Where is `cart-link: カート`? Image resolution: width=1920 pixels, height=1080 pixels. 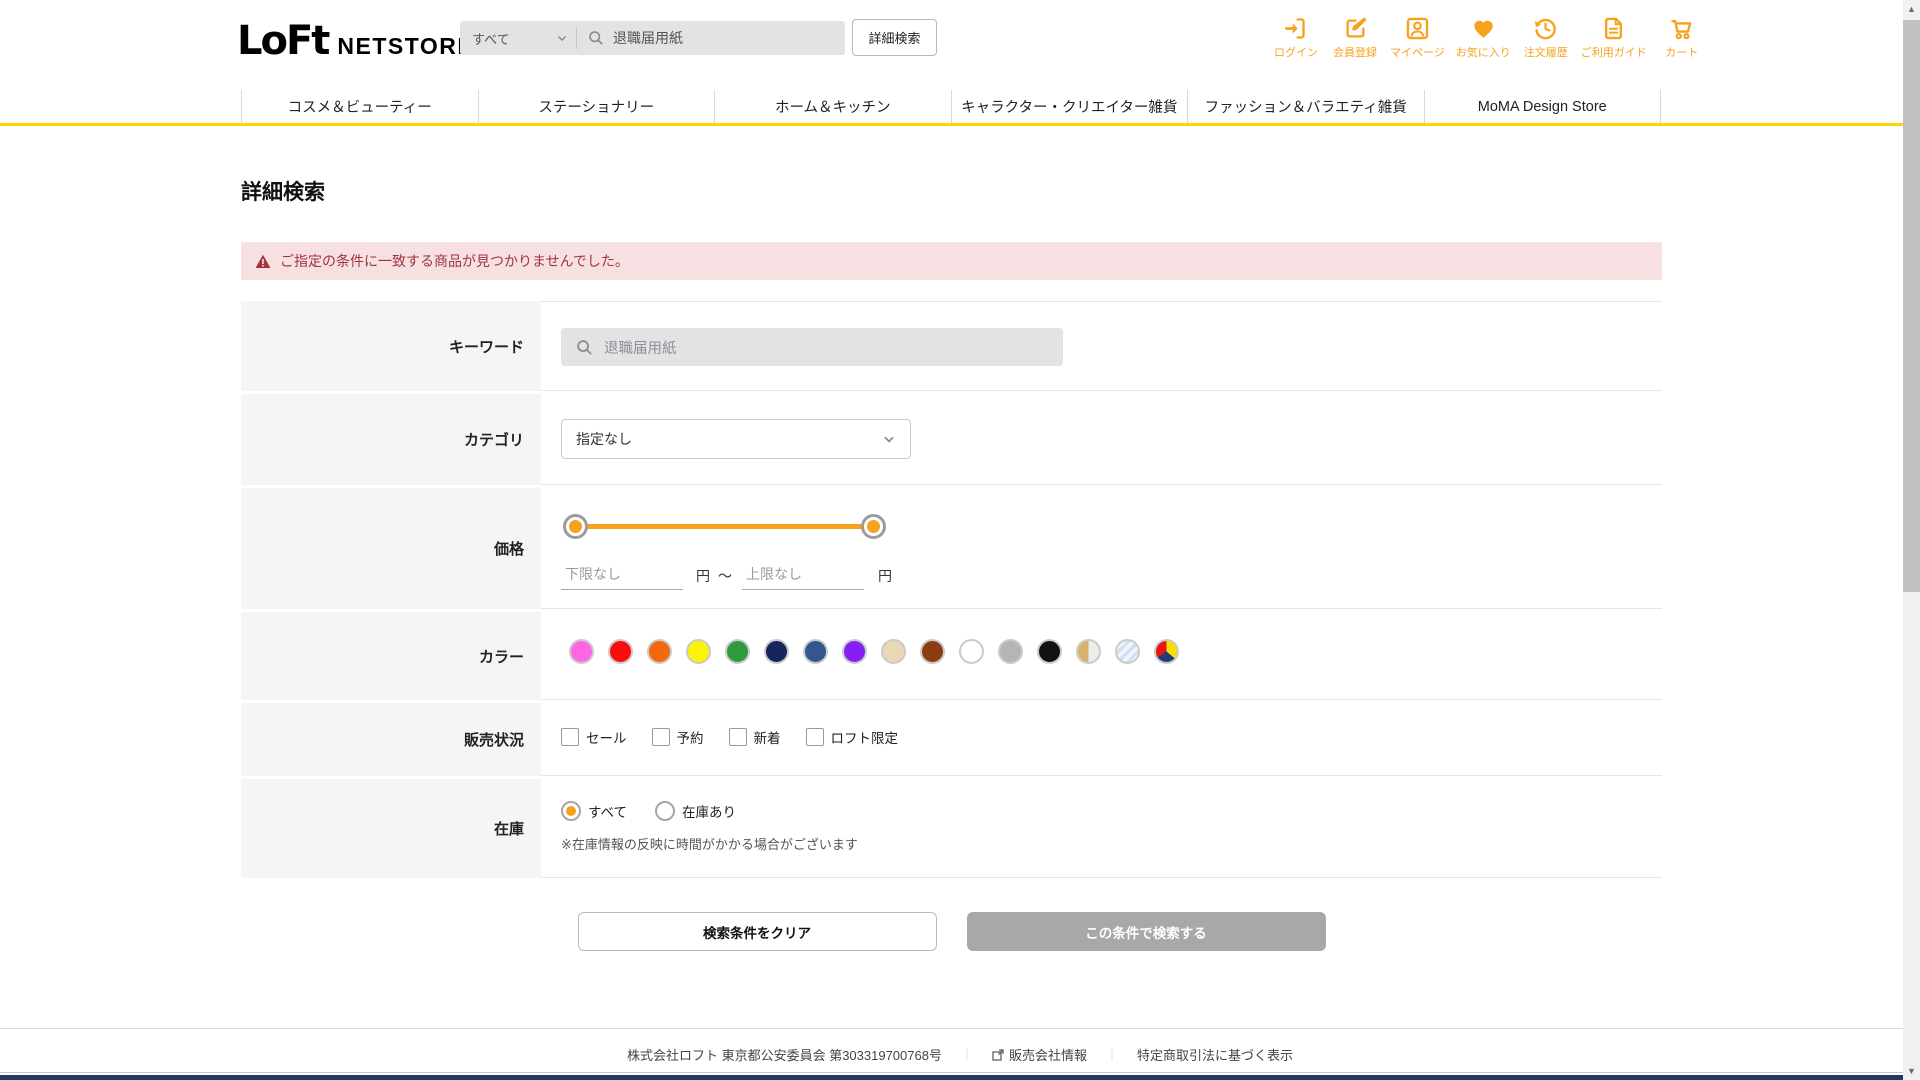 cart-link: カート is located at coordinates (1682, 37).